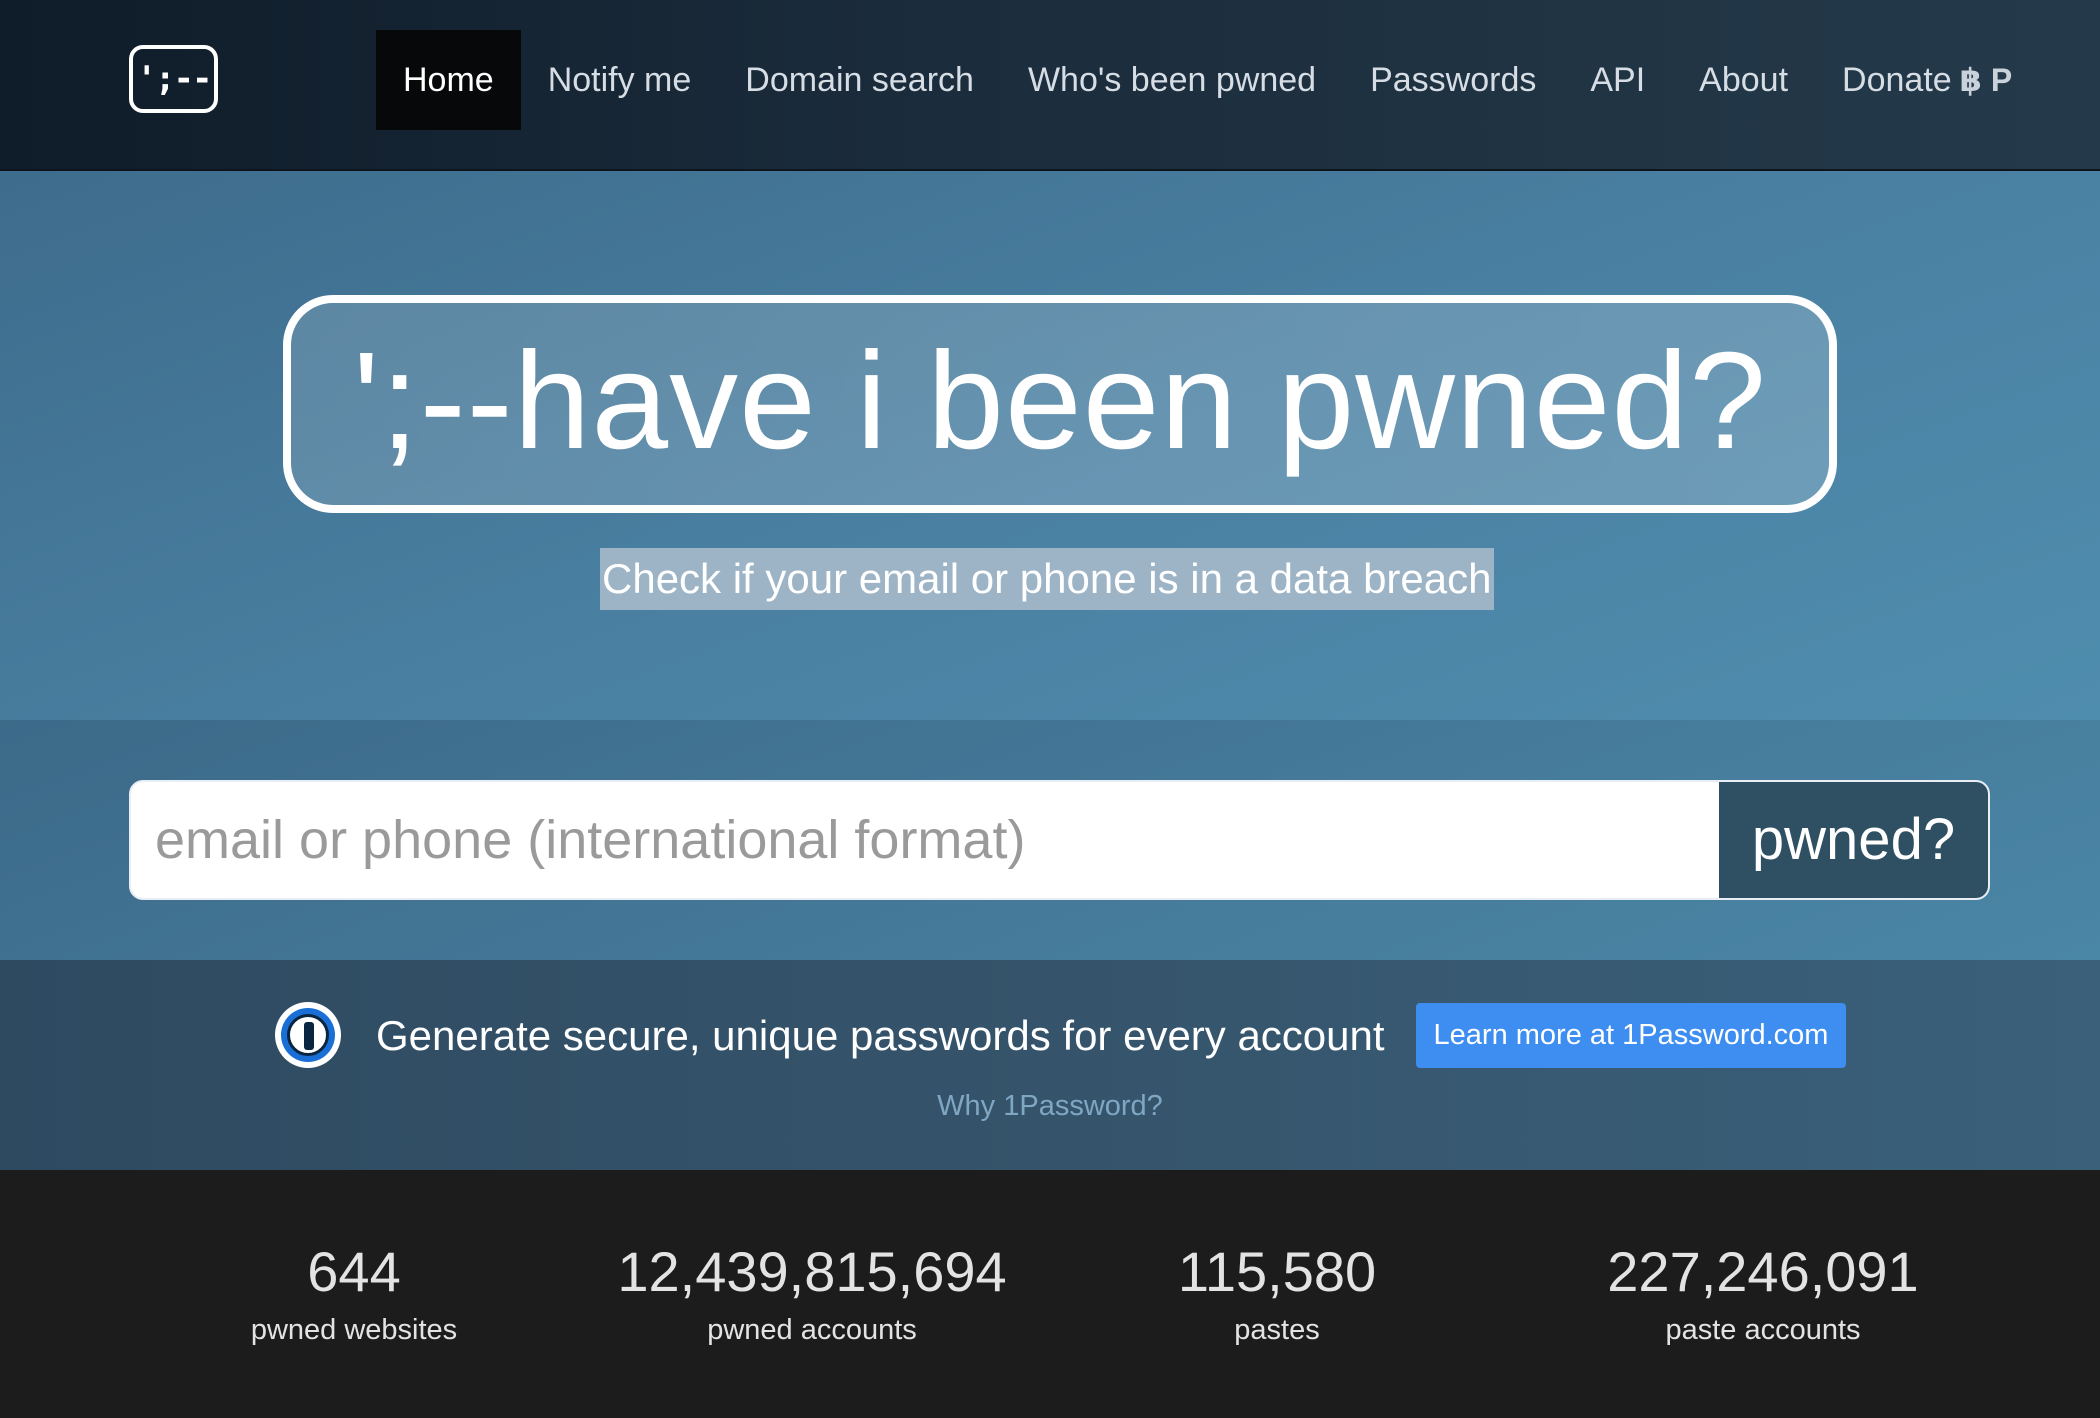 The height and width of the screenshot is (1418, 2100). What do you see at coordinates (1763, 1330) in the screenshot?
I see `stat-label: paste accounts` at bounding box center [1763, 1330].